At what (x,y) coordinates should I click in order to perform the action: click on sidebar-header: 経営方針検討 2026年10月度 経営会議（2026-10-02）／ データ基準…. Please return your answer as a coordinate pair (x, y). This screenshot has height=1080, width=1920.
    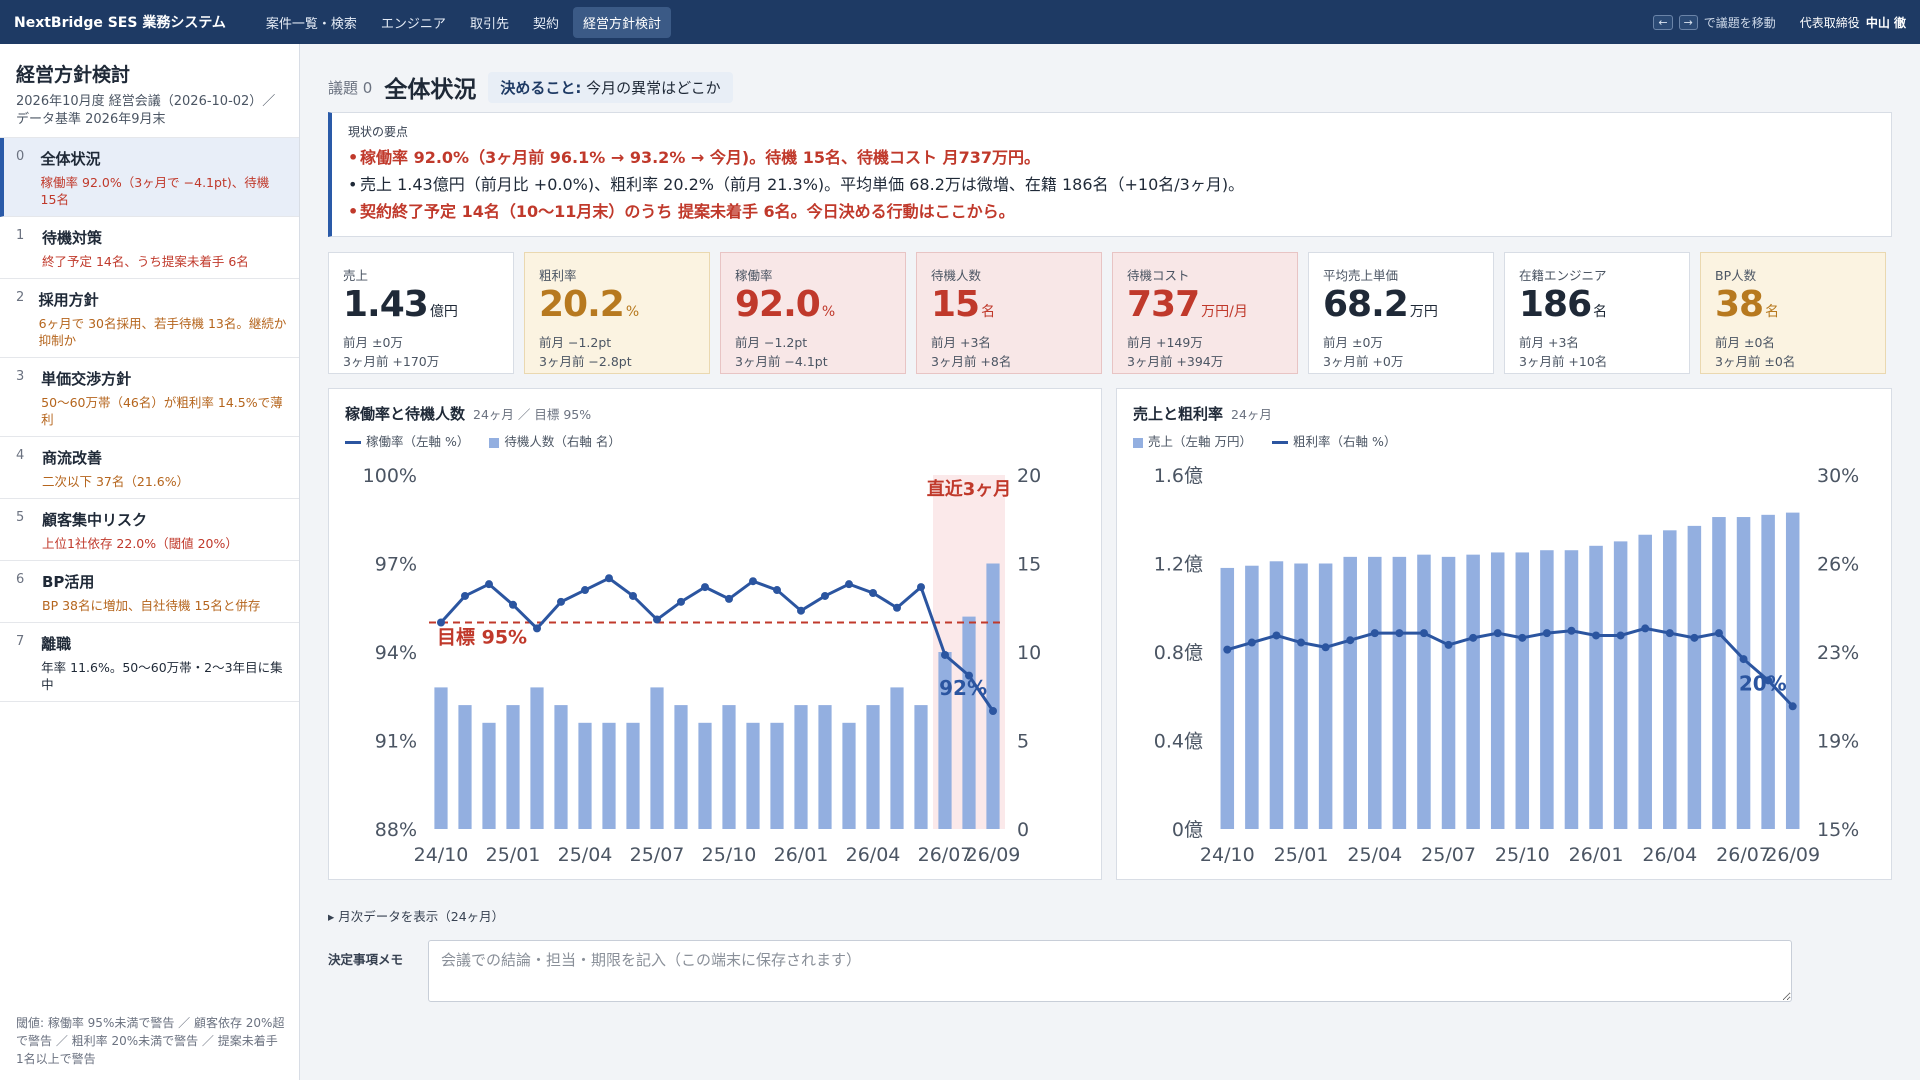
    Looking at the image, I should click on (149, 90).